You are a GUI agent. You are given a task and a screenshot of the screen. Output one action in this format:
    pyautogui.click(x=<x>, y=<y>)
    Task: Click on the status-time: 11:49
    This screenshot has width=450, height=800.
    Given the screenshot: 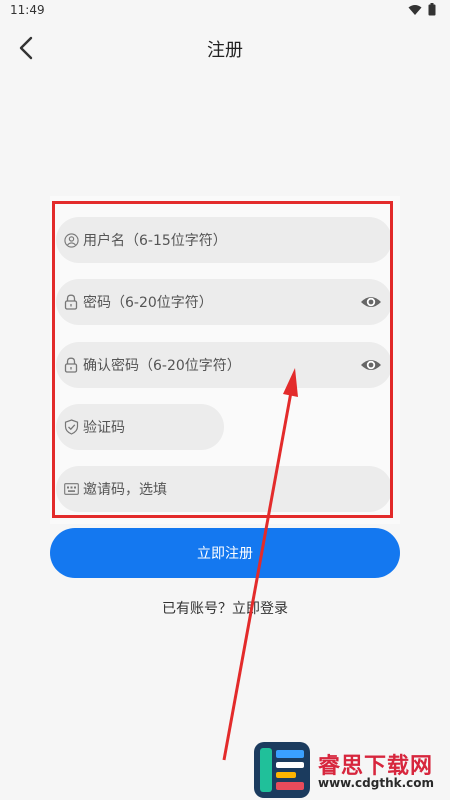 What is the action you would take?
    pyautogui.click(x=27, y=10)
    